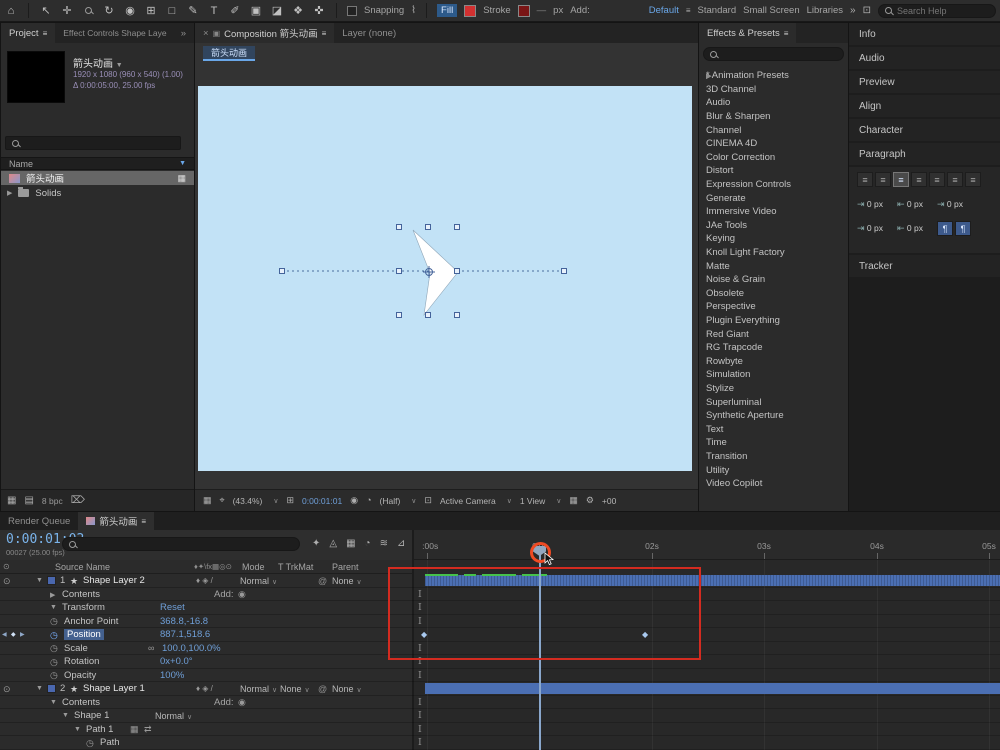 Image resolution: width=1000 pixels, height=750 pixels. I want to click on timeline-row-path-1: ▼ Path 1 ▦ ⇄, so click(206, 729).